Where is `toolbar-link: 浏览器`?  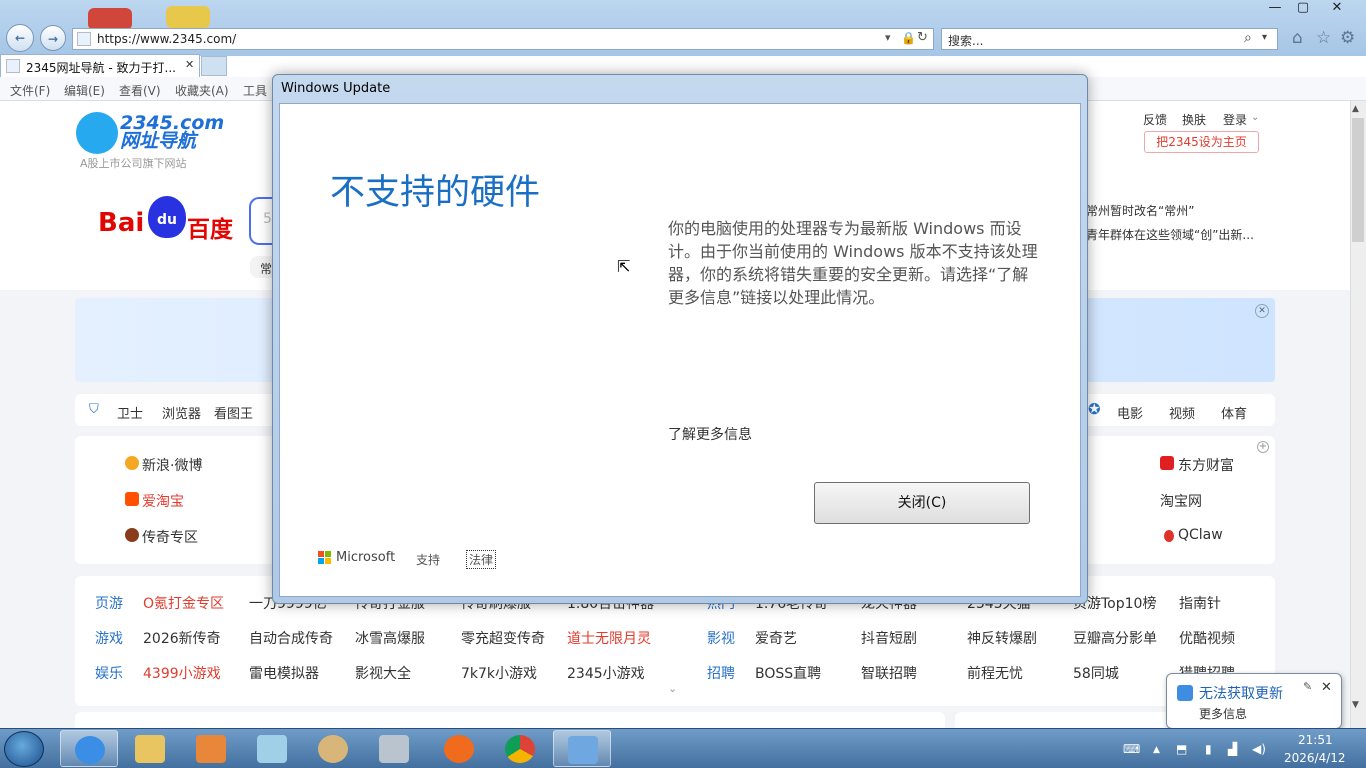 toolbar-link: 浏览器 is located at coordinates (181, 412).